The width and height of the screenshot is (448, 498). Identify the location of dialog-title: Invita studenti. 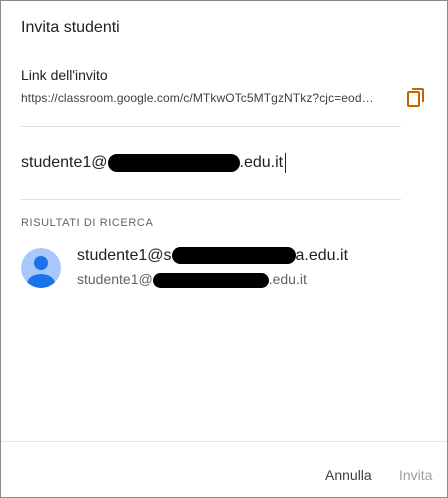
(70, 27).